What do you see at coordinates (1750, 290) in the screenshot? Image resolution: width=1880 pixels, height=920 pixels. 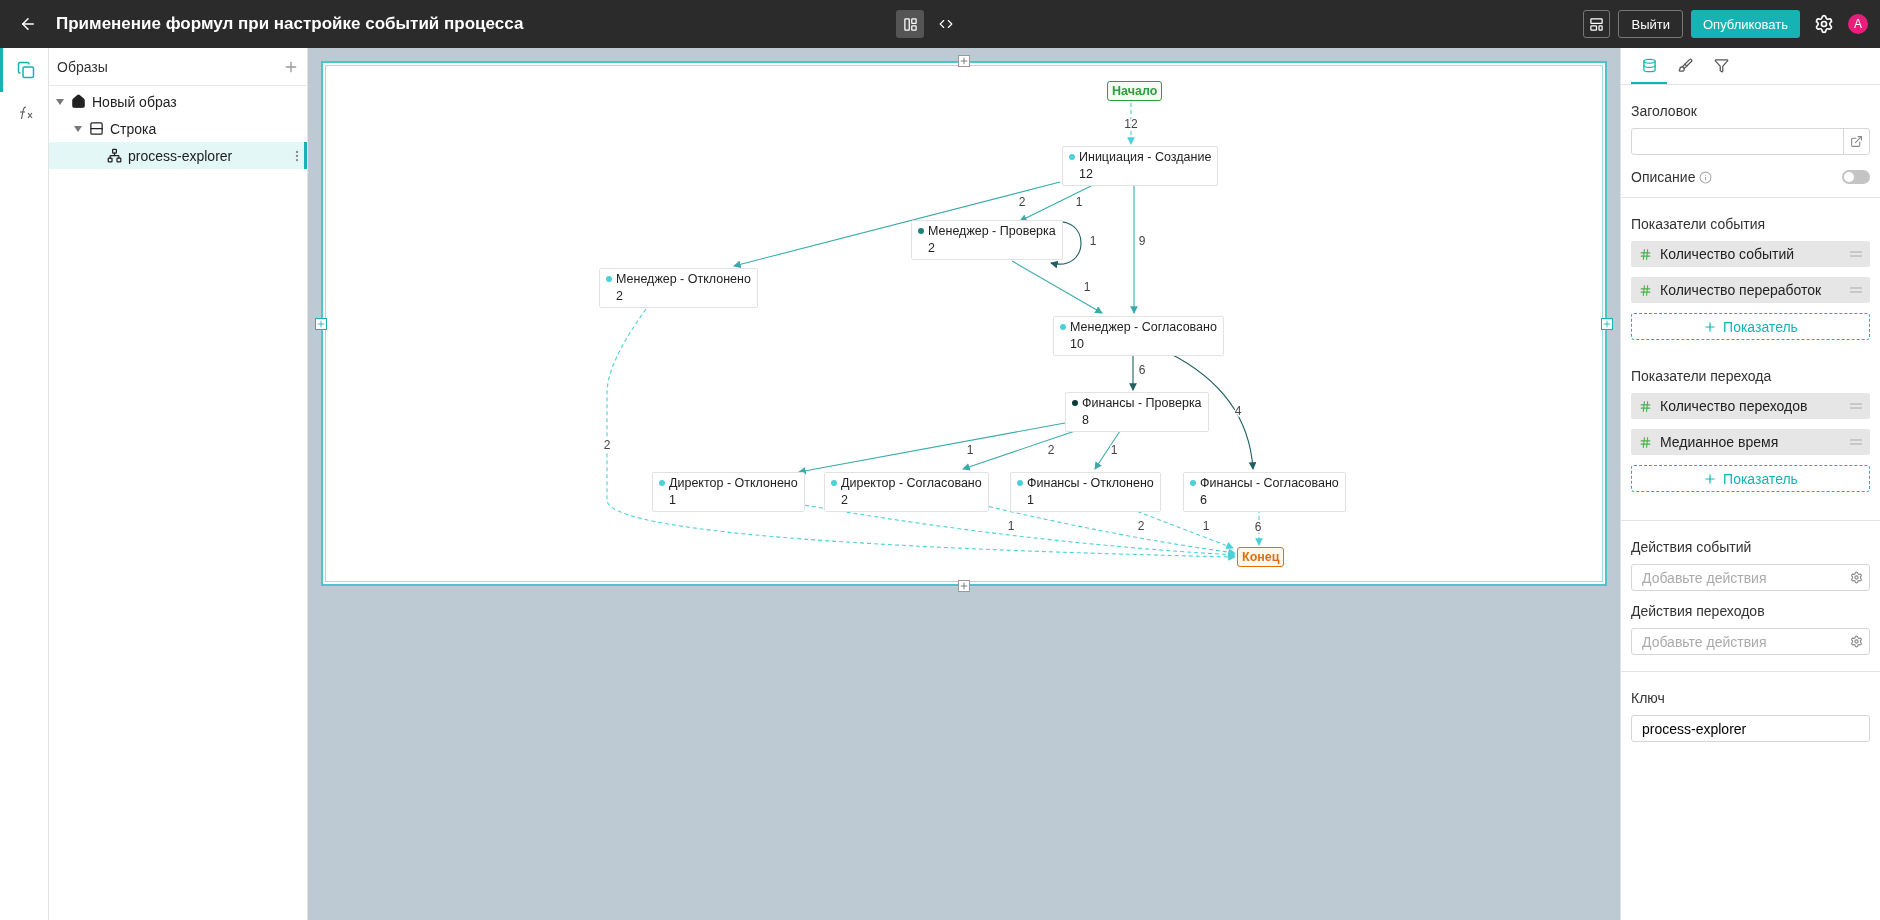 I see `metric-item: Количество переработок` at bounding box center [1750, 290].